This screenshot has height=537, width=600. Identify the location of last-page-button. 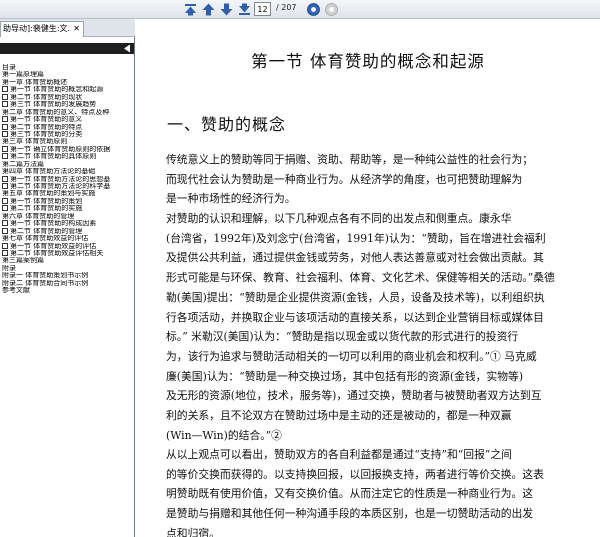
(244, 9).